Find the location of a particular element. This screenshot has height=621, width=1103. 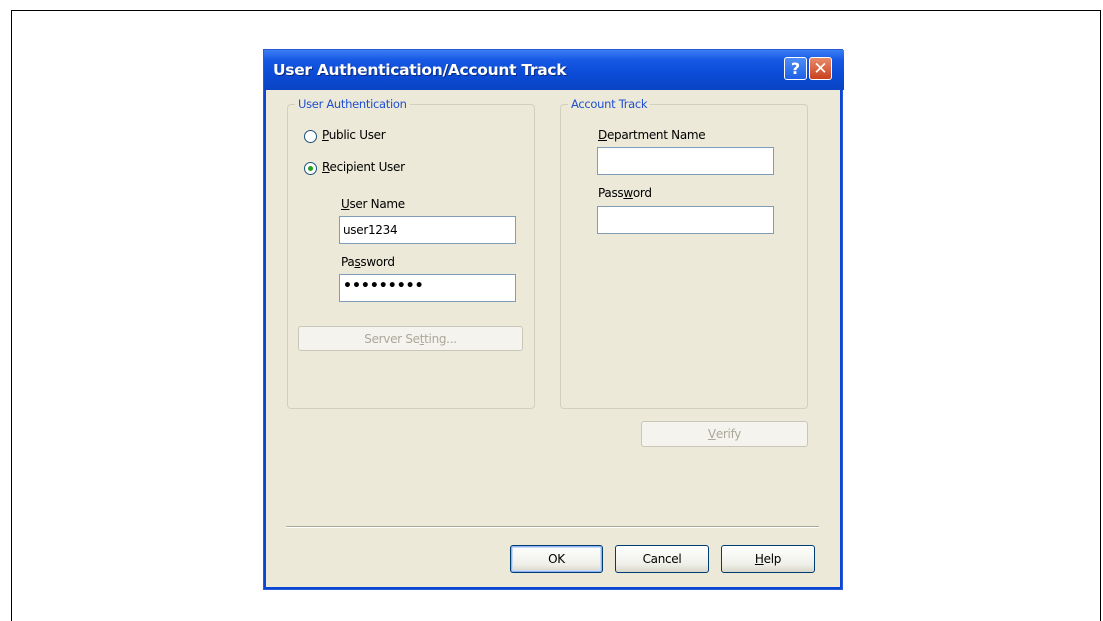

ok-button: OK is located at coordinates (556, 559).